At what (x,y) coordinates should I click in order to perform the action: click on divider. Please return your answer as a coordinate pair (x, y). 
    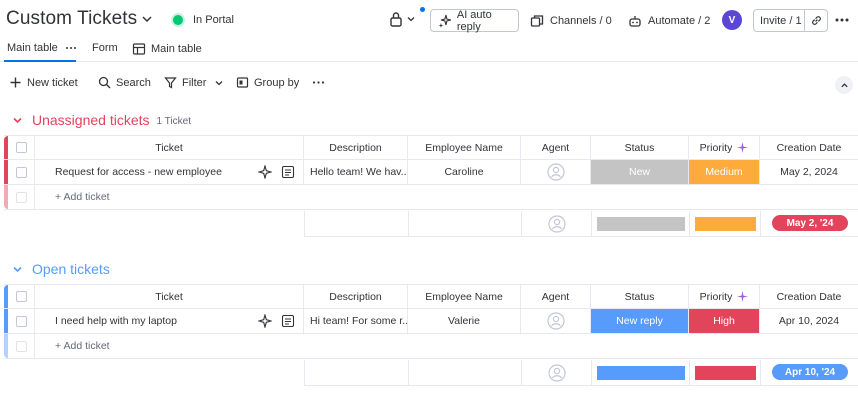
    Looking at the image, I should click on (804, 20).